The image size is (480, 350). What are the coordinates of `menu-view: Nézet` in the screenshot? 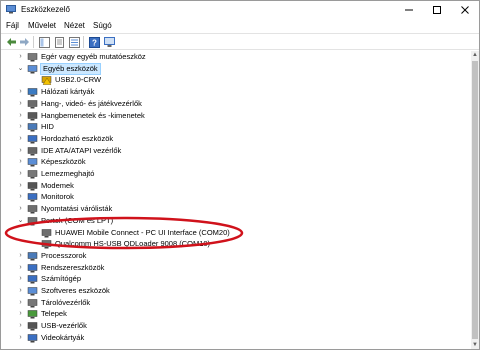 It's located at (74, 25).